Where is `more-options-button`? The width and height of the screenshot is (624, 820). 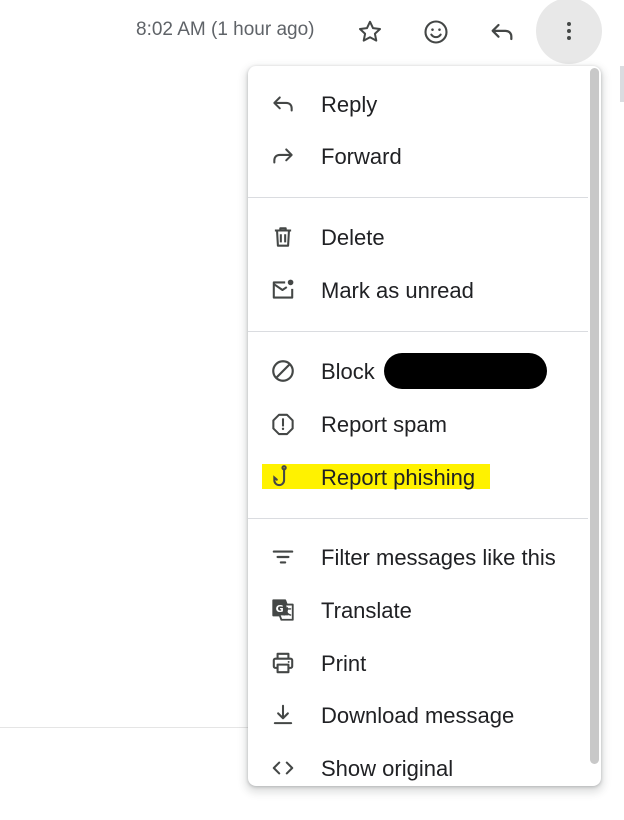
more-options-button is located at coordinates (569, 32).